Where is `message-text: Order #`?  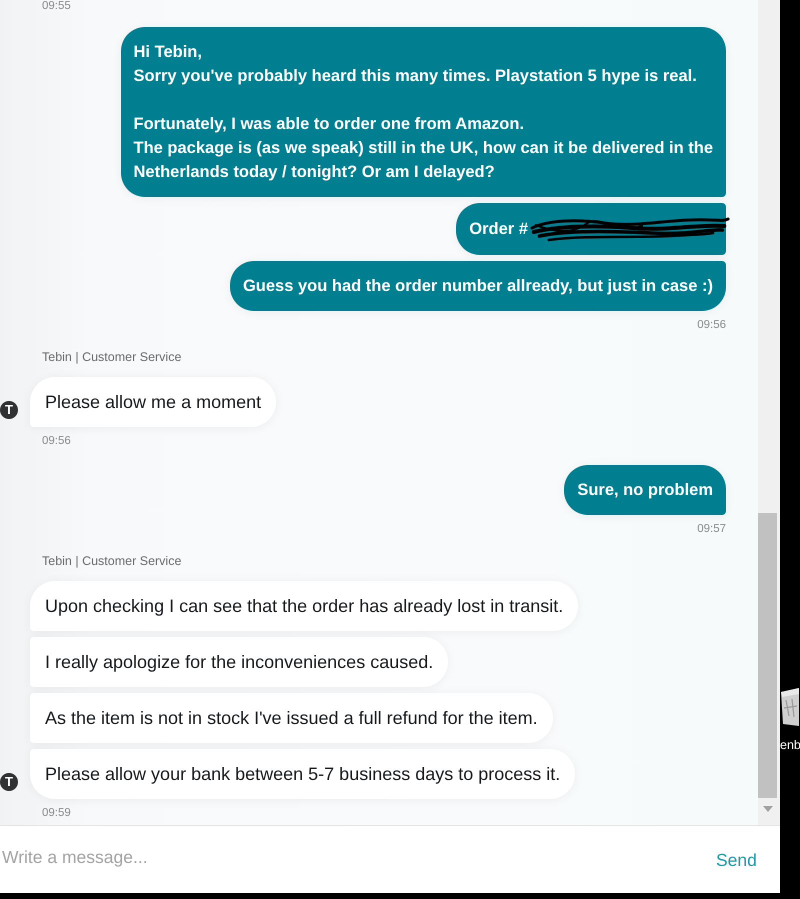
message-text: Order # is located at coordinates (498, 229).